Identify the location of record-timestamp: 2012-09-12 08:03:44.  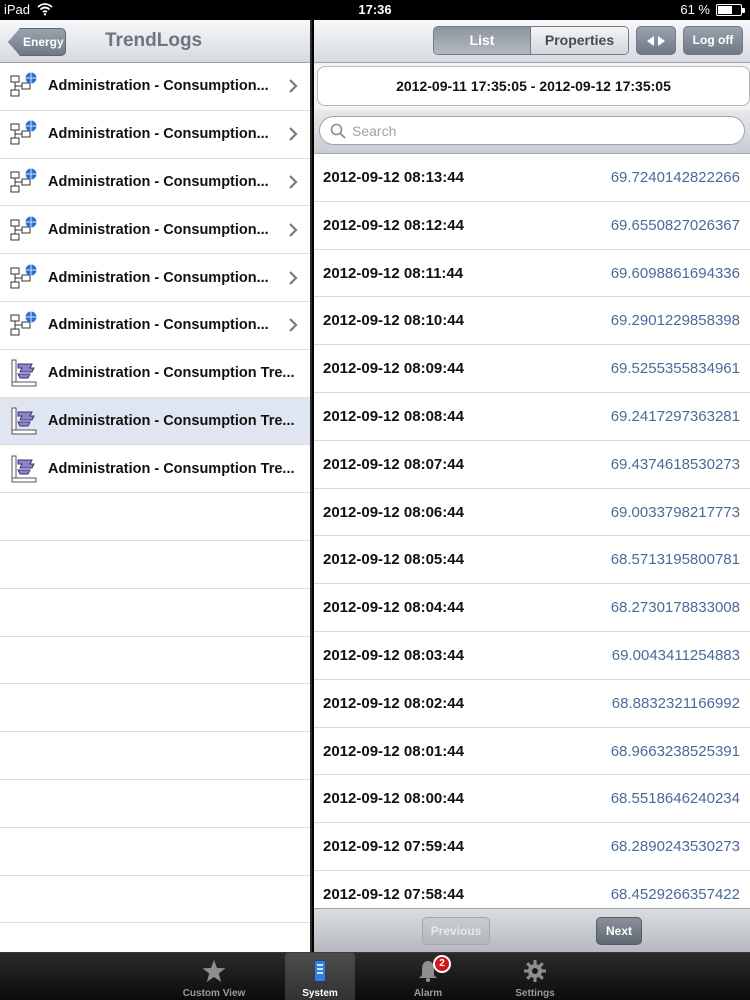
(393, 655).